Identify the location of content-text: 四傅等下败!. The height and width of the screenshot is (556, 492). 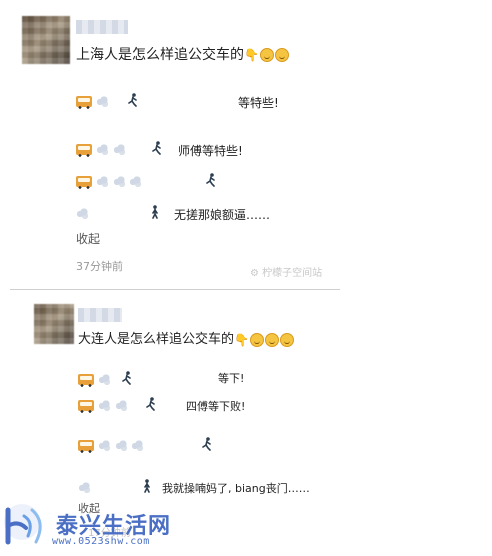
(216, 406).